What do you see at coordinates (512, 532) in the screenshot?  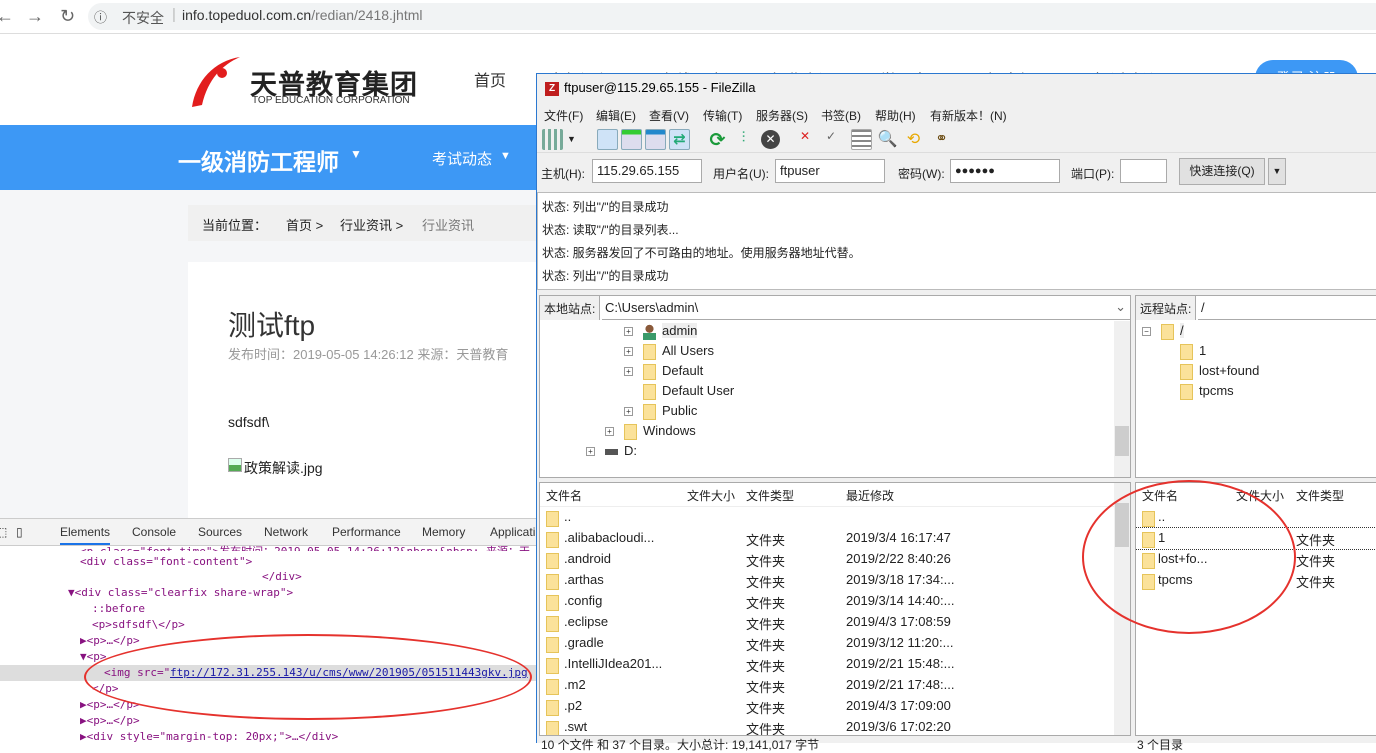 I see `tab-application: Applicati` at bounding box center [512, 532].